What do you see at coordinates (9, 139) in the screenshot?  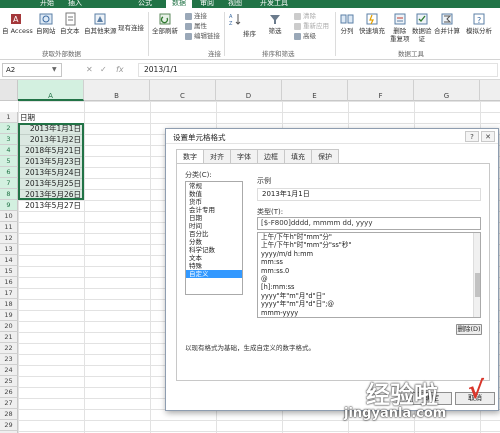 I see `row-header: 3` at bounding box center [9, 139].